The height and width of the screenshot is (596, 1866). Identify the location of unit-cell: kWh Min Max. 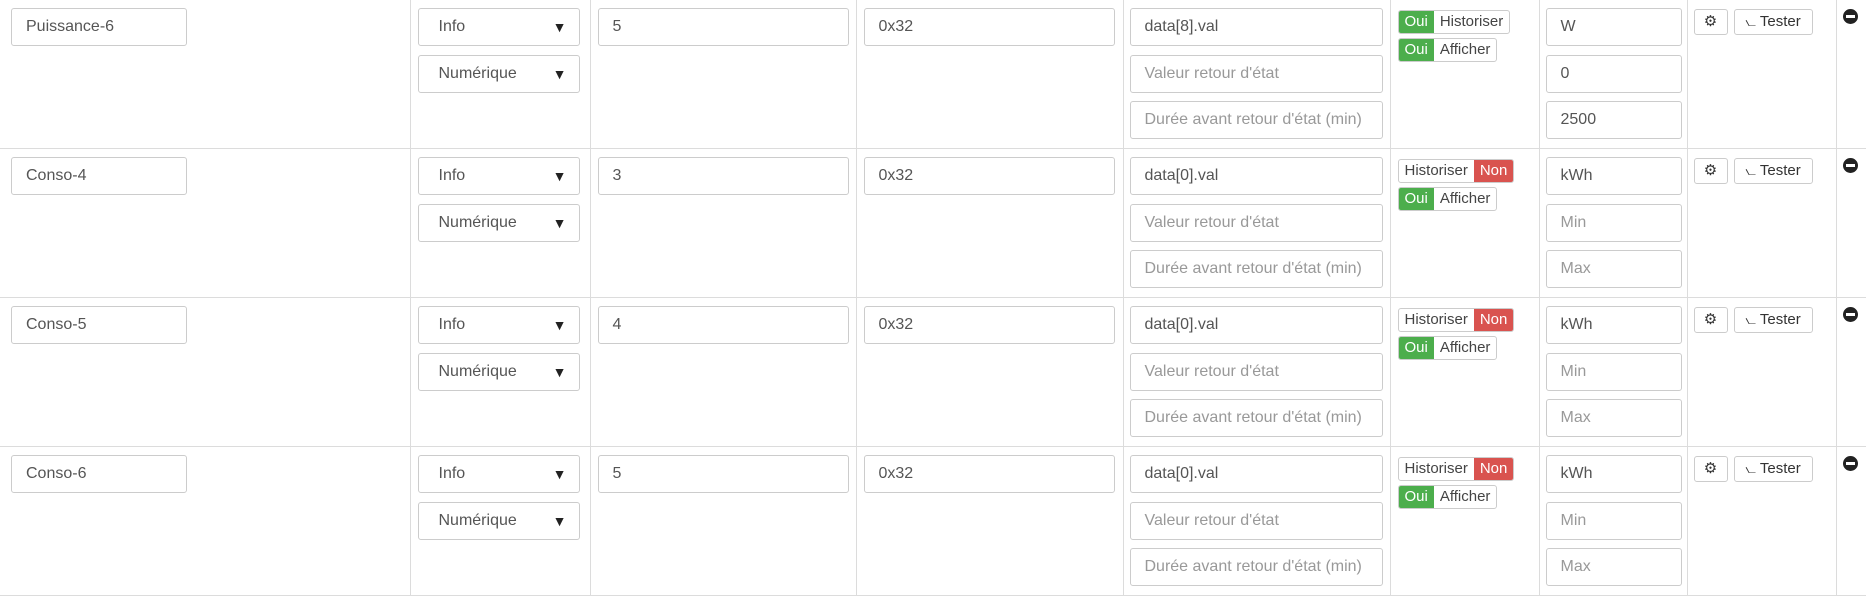
(1613, 372).